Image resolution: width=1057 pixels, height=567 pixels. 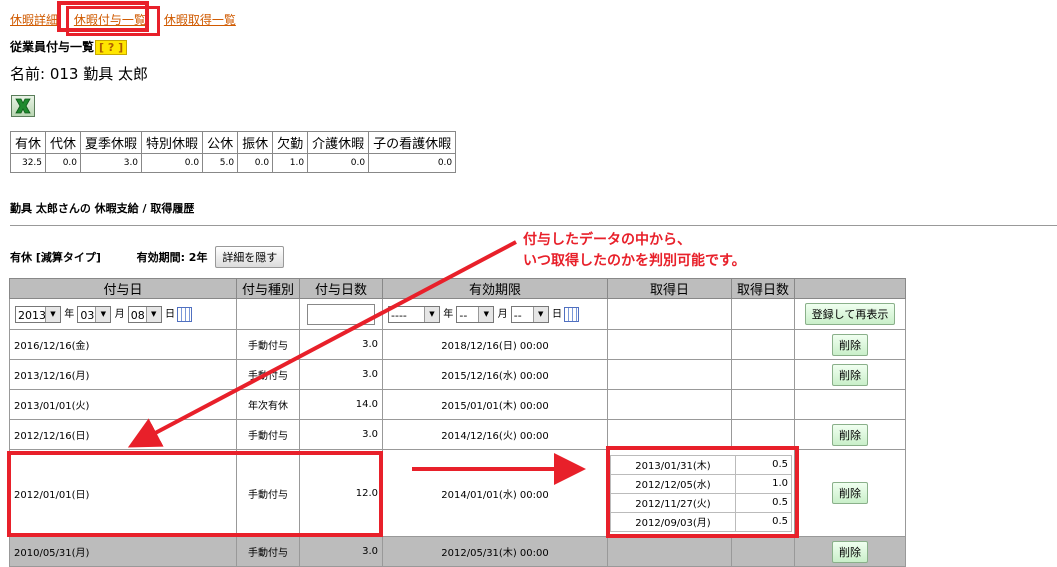 What do you see at coordinates (268, 404) in the screenshot?
I see `grant-kind-cell: 年次有休` at bounding box center [268, 404].